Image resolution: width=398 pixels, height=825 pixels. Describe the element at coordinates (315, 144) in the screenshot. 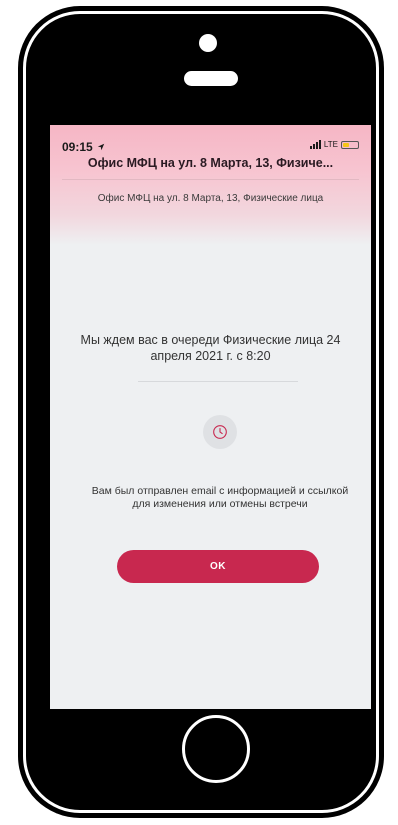

I see `signal-icon` at that location.